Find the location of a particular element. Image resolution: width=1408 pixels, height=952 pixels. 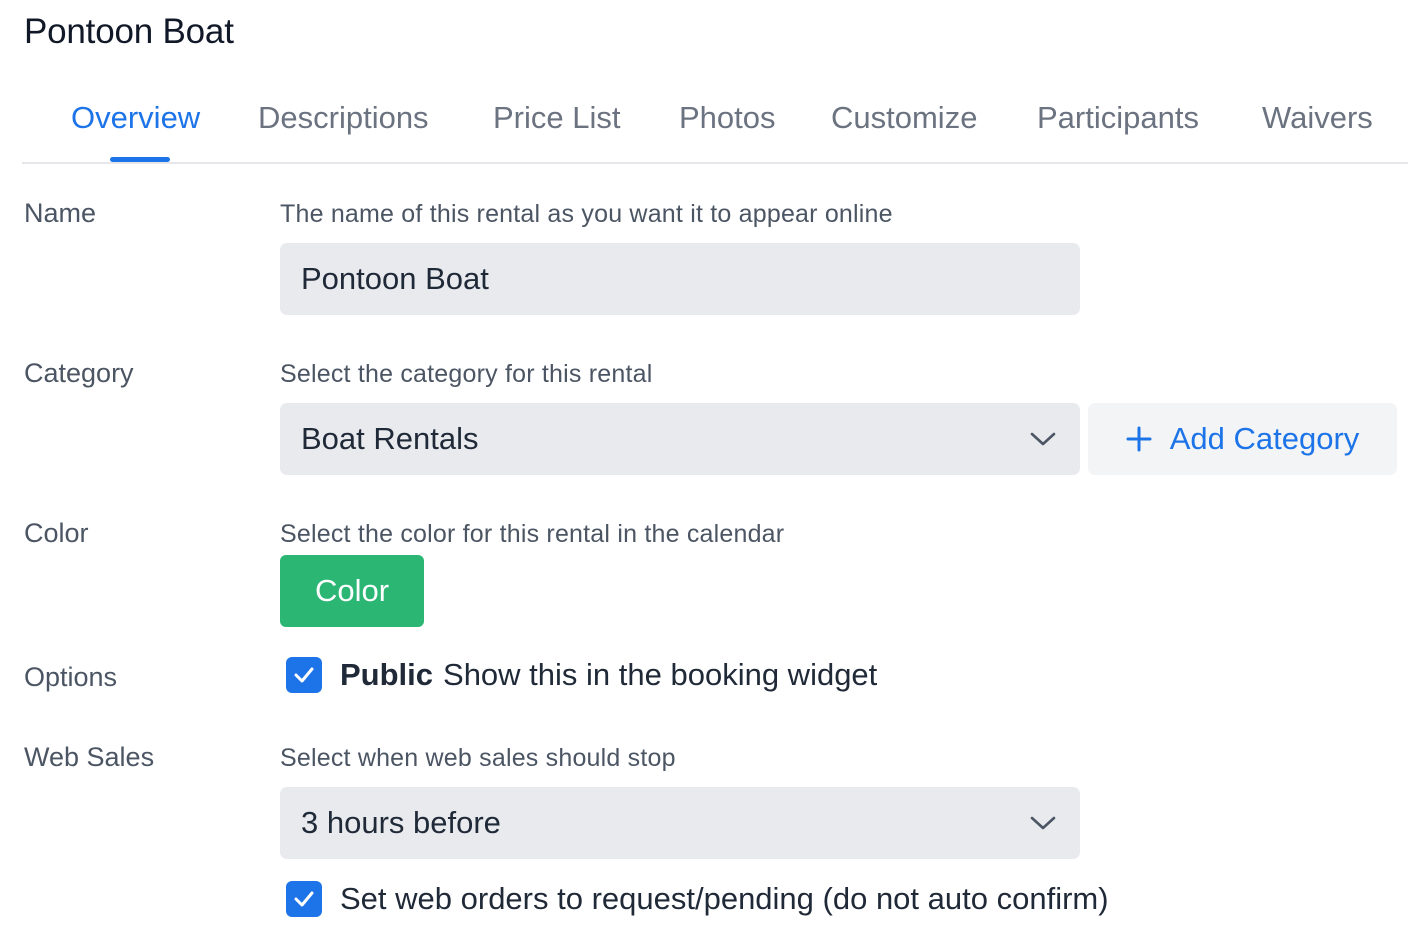

tab-price-list: Price List is located at coordinates (556, 118).